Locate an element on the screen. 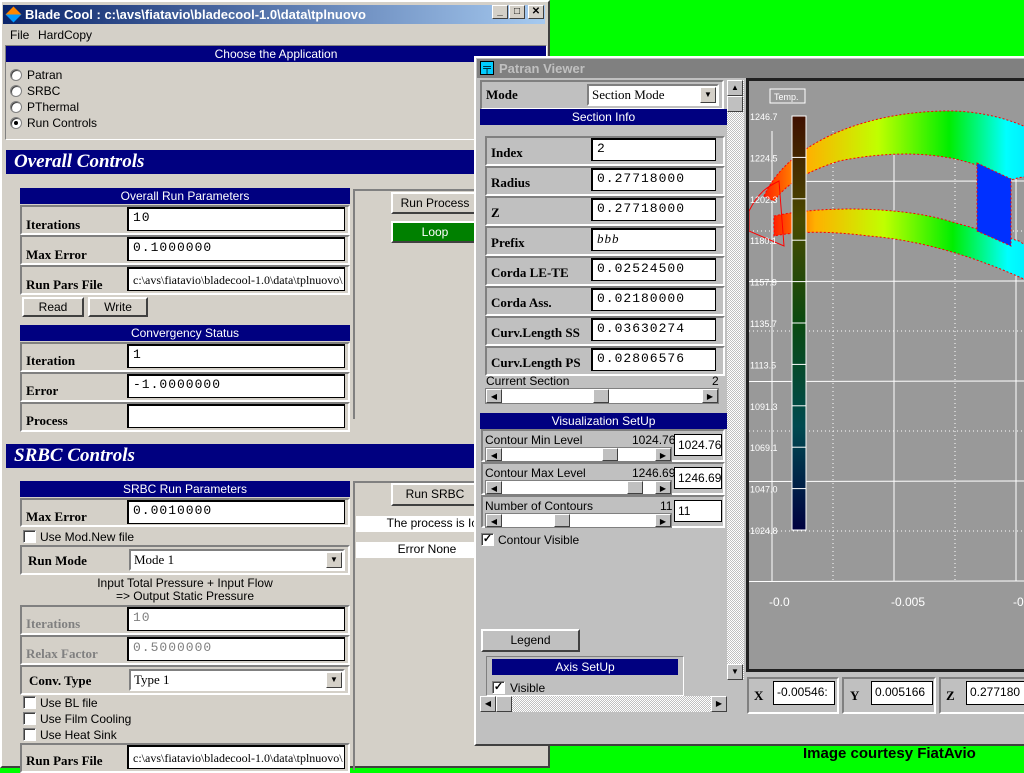  menu-hardcopy: HardCopy is located at coordinates (65, 35).